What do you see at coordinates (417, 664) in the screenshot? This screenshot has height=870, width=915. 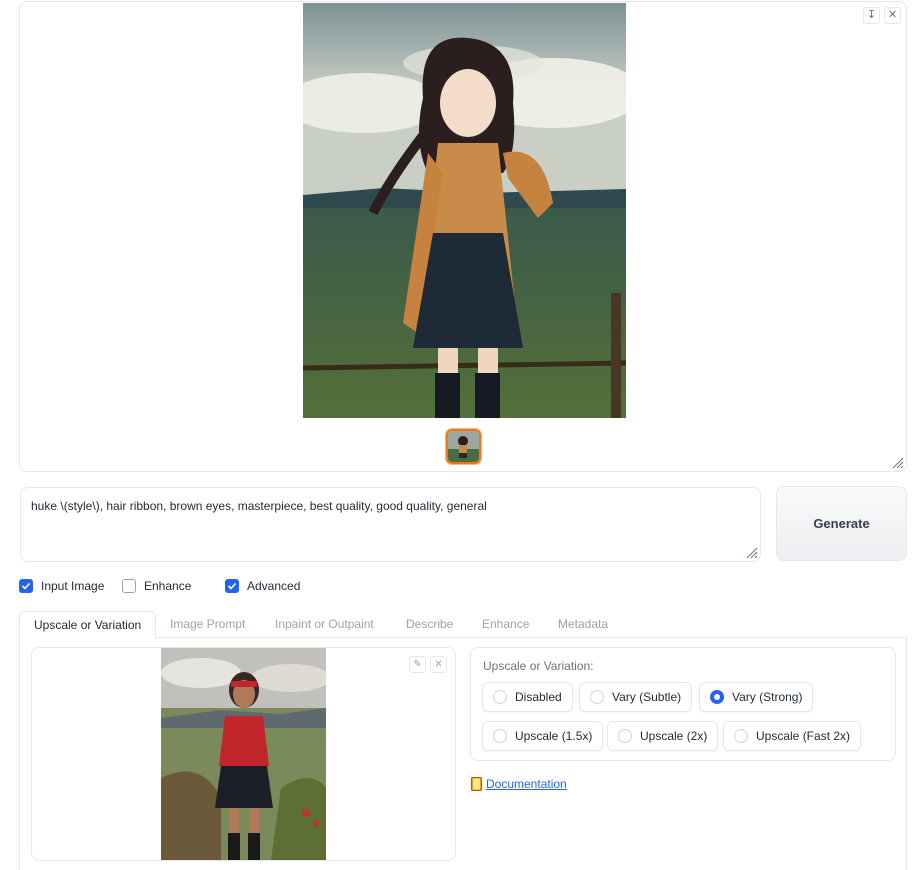 I see `edit-icon: ✎` at bounding box center [417, 664].